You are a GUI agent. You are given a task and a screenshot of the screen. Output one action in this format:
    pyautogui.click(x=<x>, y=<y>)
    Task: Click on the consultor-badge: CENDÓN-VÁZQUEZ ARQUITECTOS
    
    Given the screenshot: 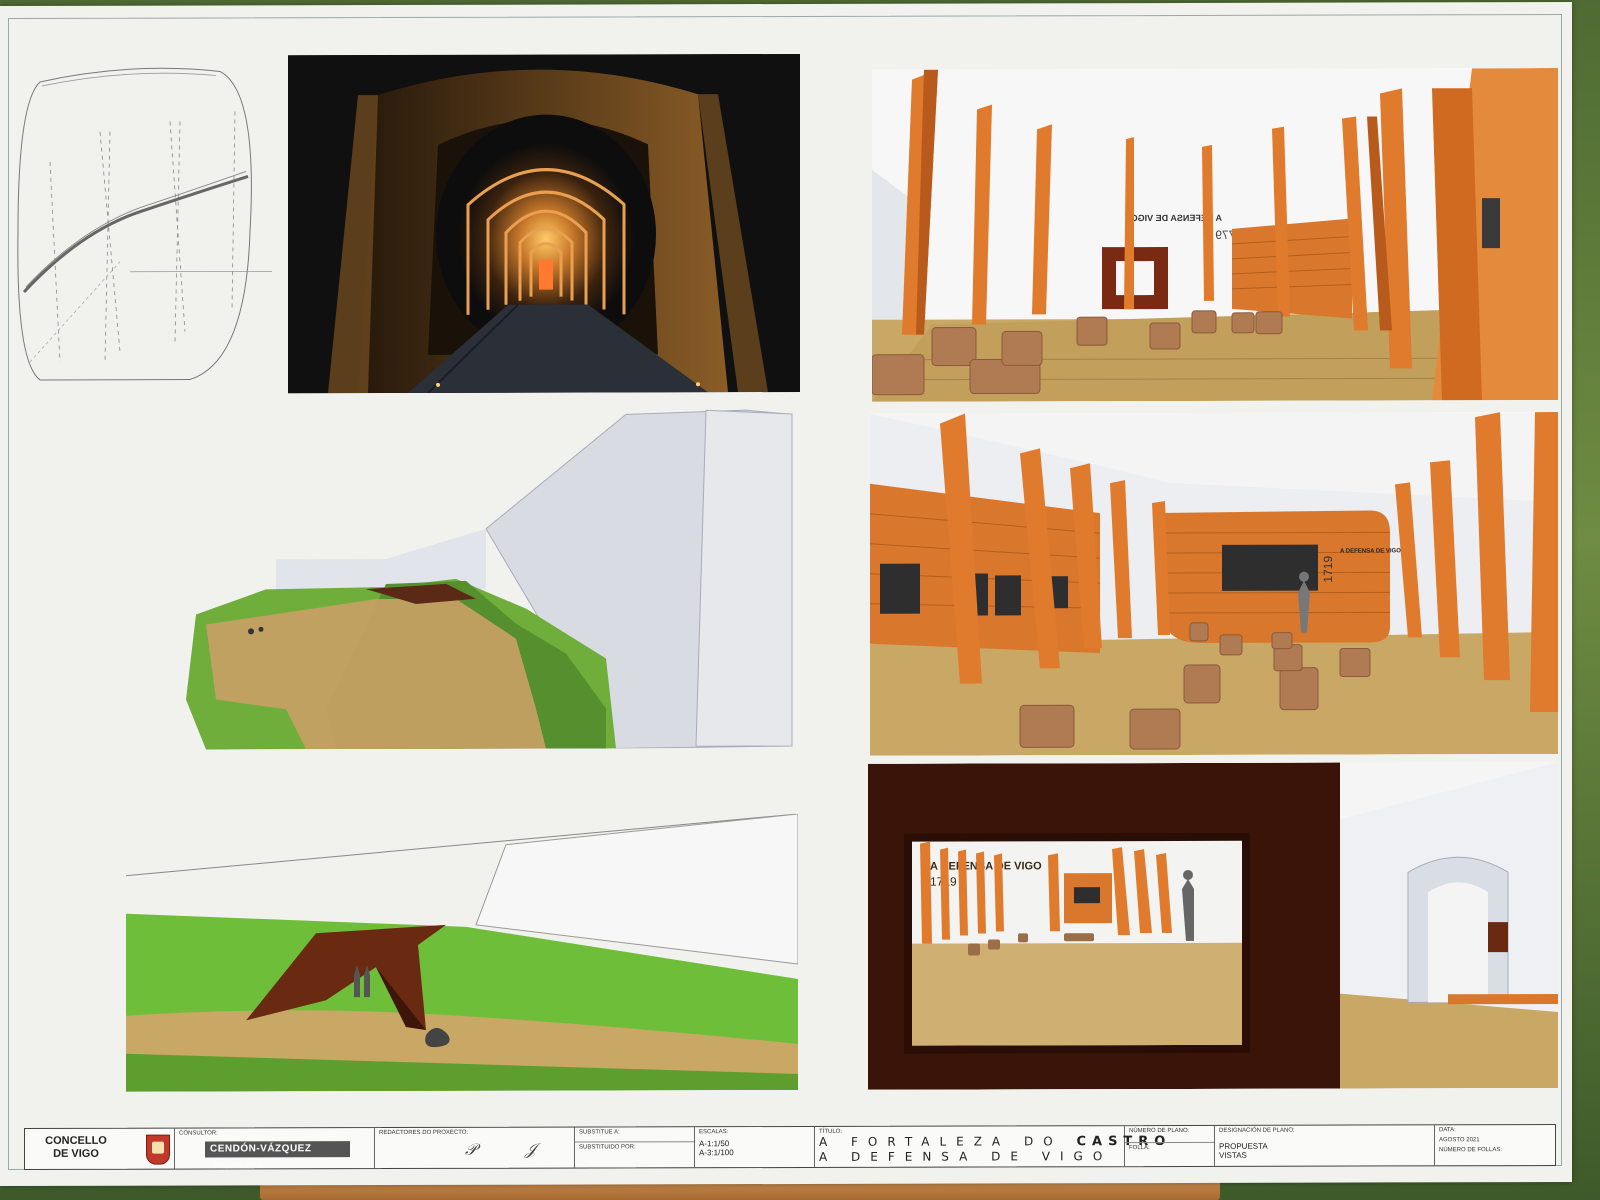 What is the action you would take?
    pyautogui.click(x=277, y=1155)
    